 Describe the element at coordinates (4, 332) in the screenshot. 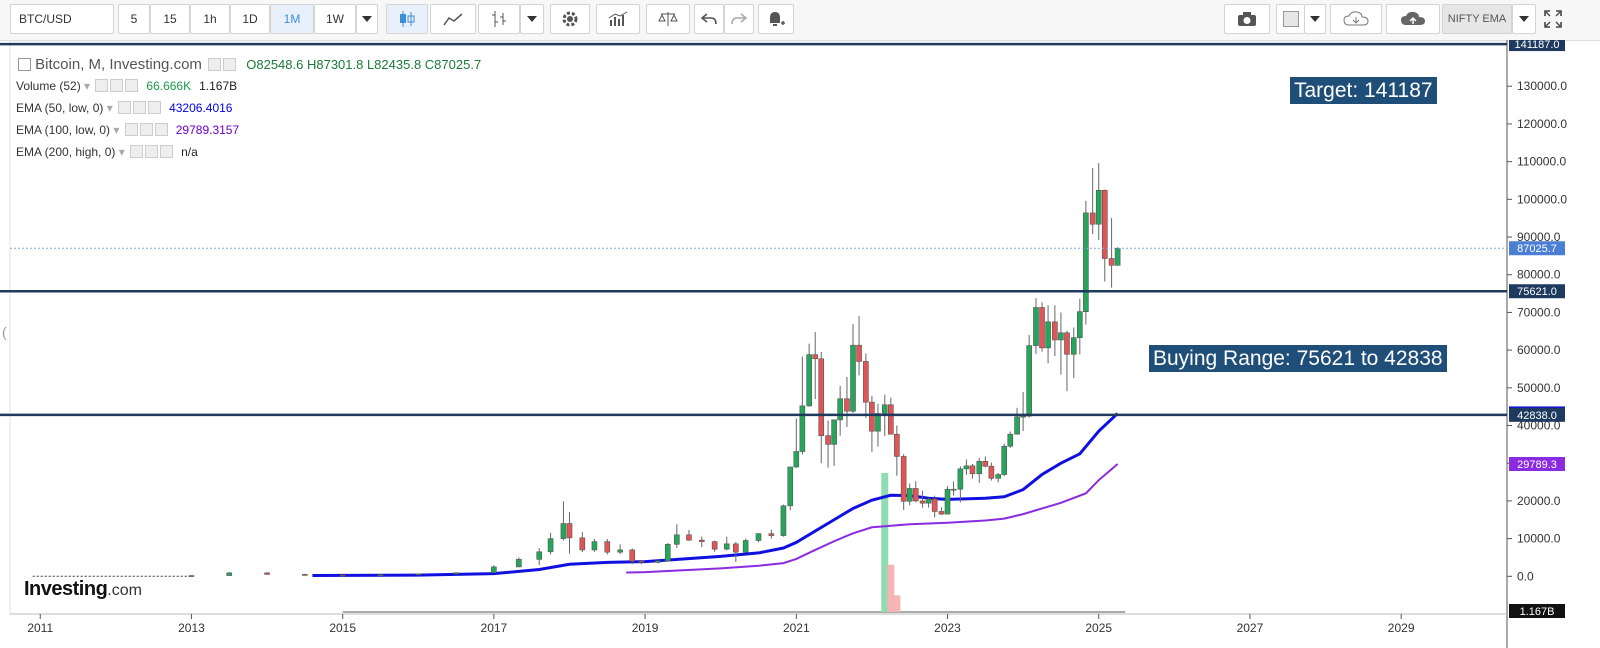

I see `collapse-handle: (` at that location.